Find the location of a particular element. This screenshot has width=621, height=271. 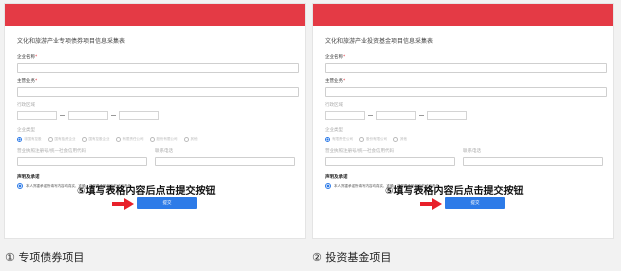

form-title: 文化和旅游产业专项债券项目信息采集表 is located at coordinates (71, 41).